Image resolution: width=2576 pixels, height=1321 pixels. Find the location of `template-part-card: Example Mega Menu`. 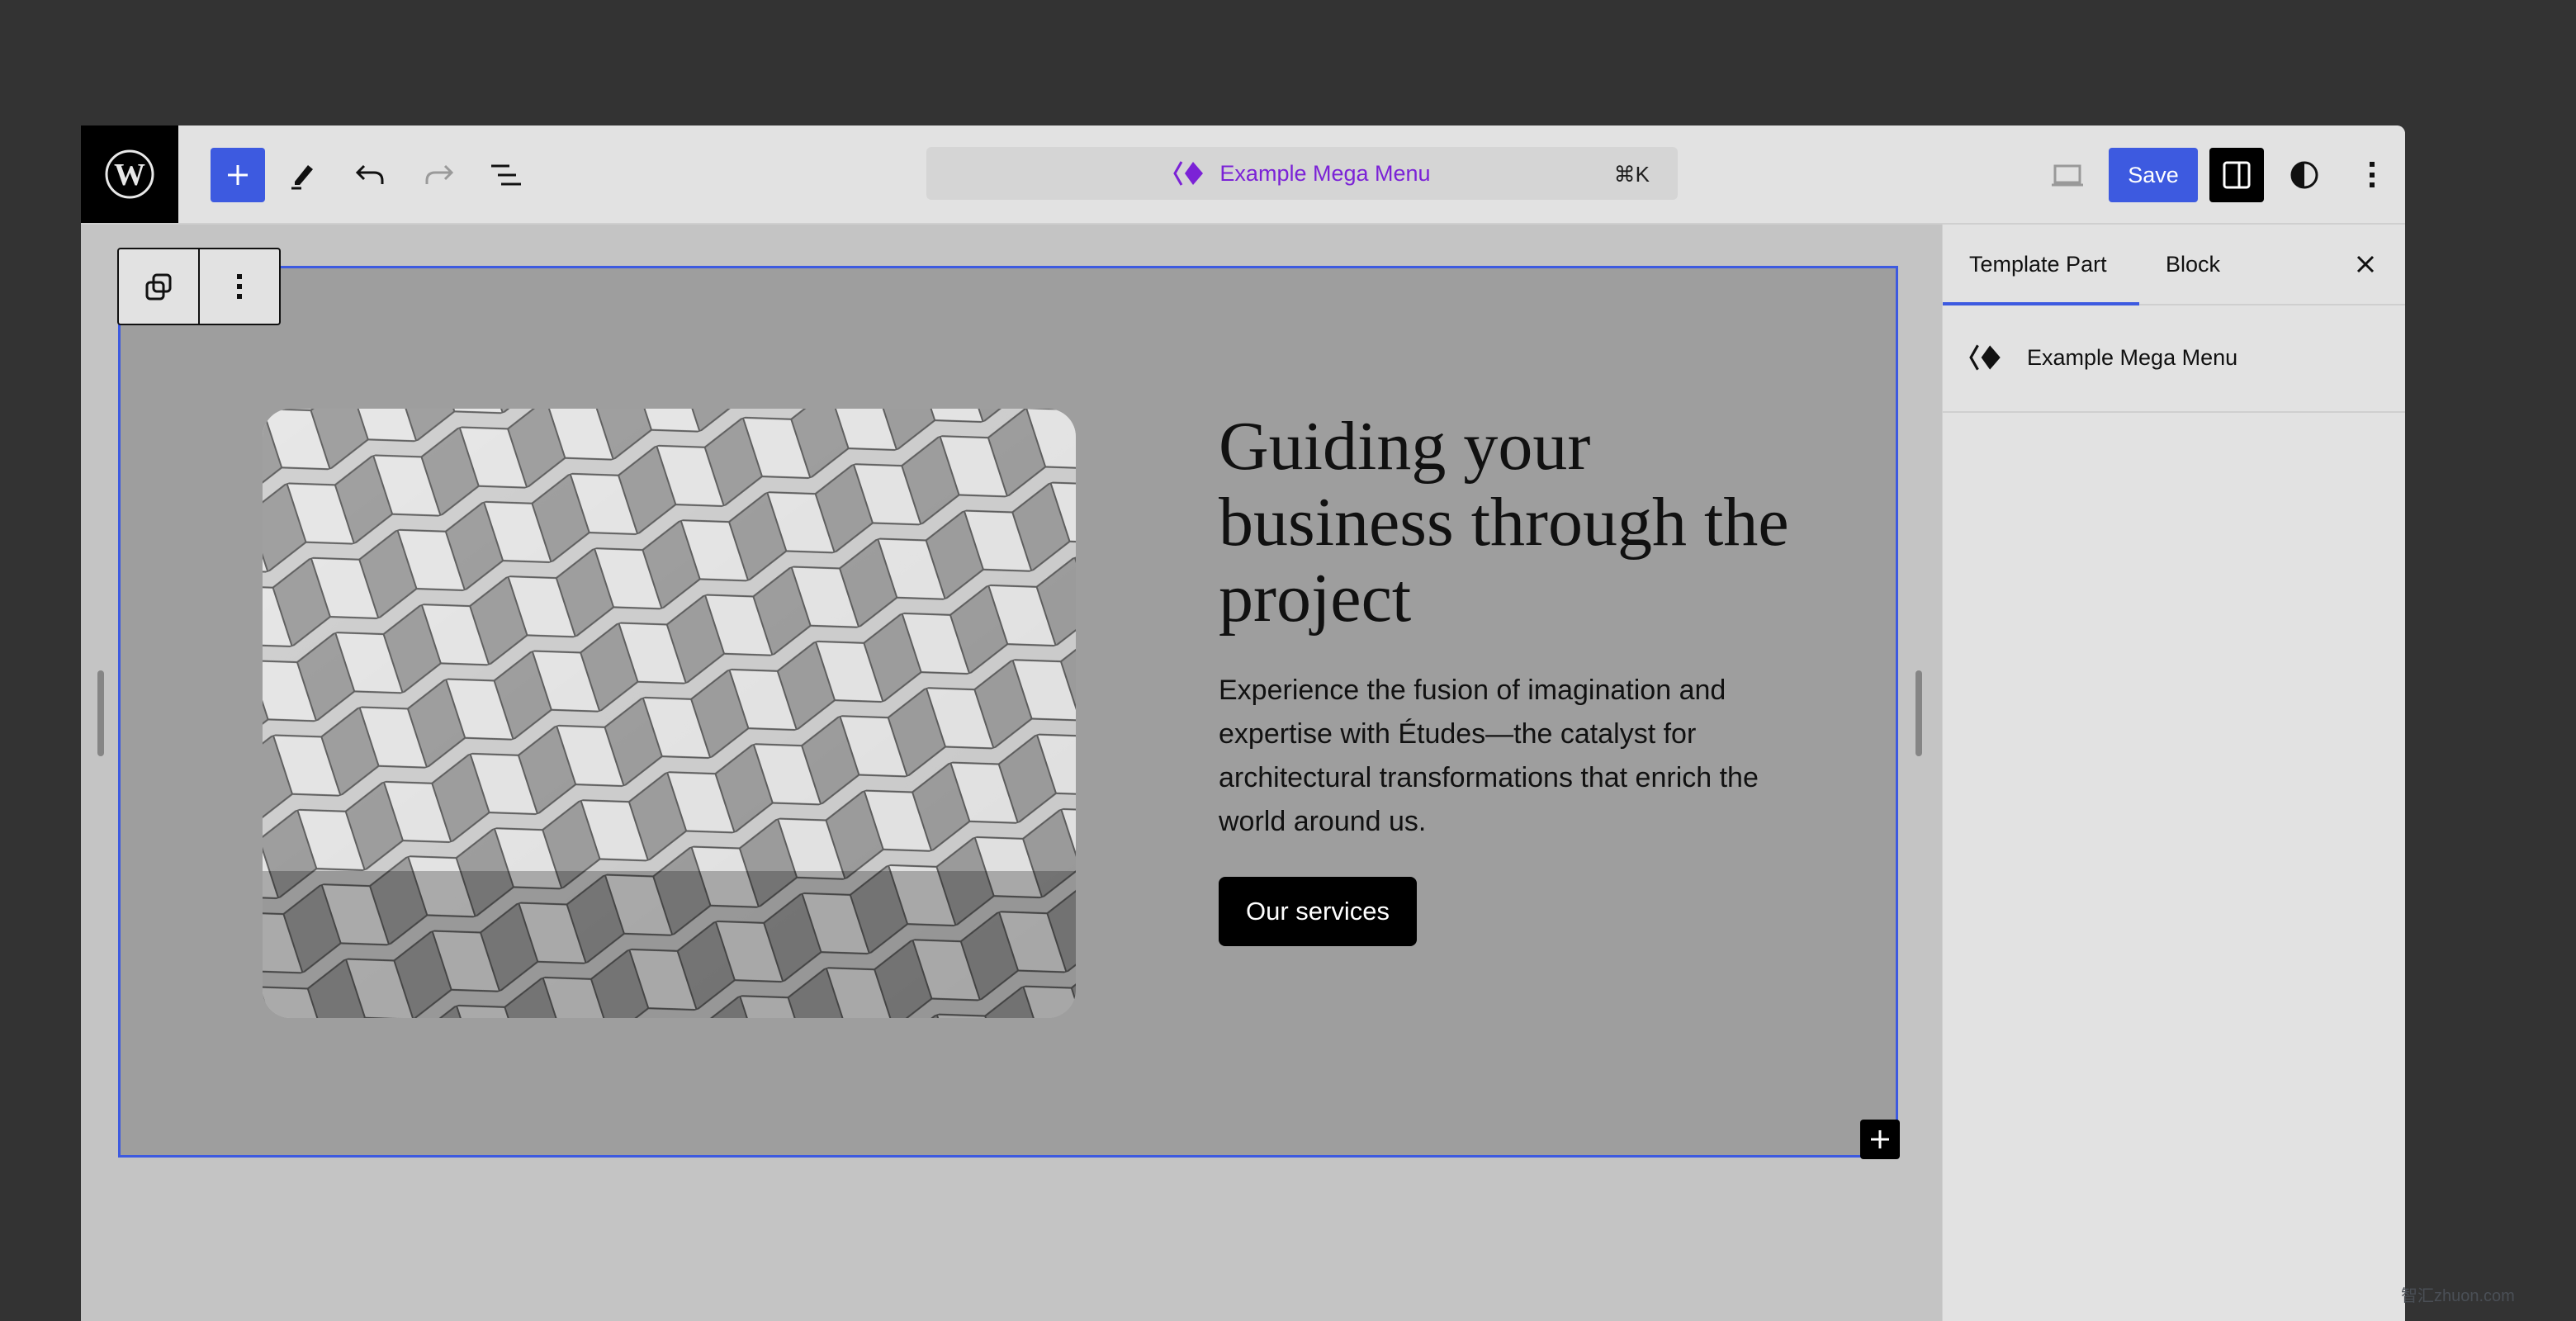

template-part-card: Example Mega Menu is located at coordinates (2174, 359).